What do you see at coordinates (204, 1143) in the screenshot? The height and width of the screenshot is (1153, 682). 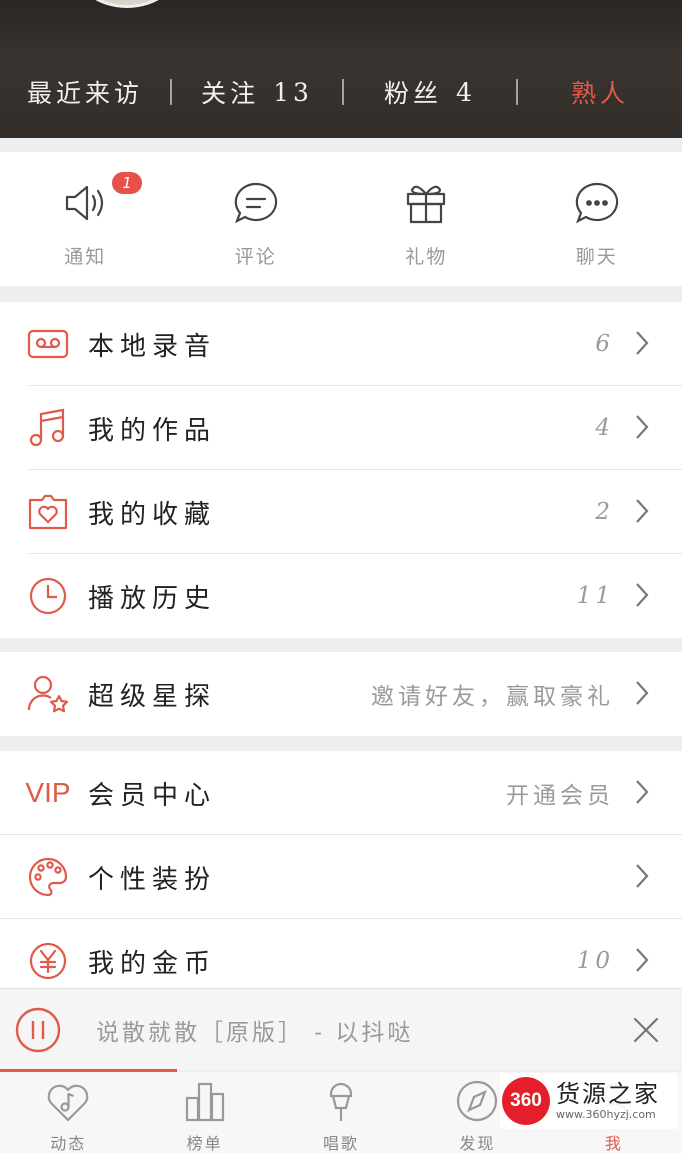 I see `tab-label: 榜单` at bounding box center [204, 1143].